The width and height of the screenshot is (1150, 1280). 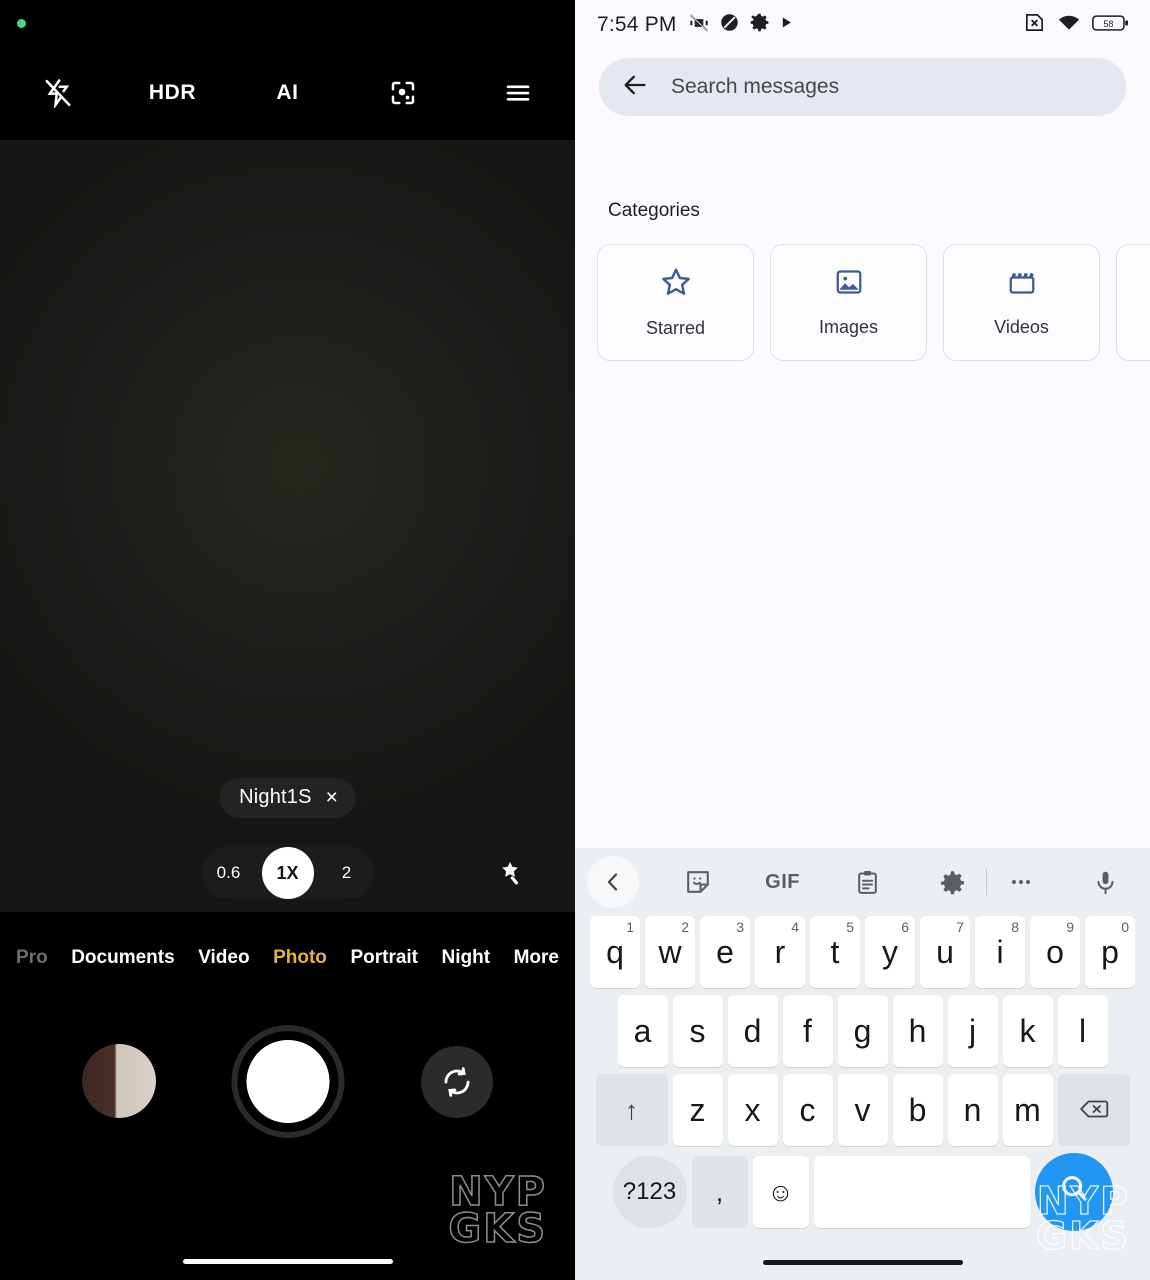 What do you see at coordinates (287, 873) in the screenshot?
I see `zoom-level-1x: 1X` at bounding box center [287, 873].